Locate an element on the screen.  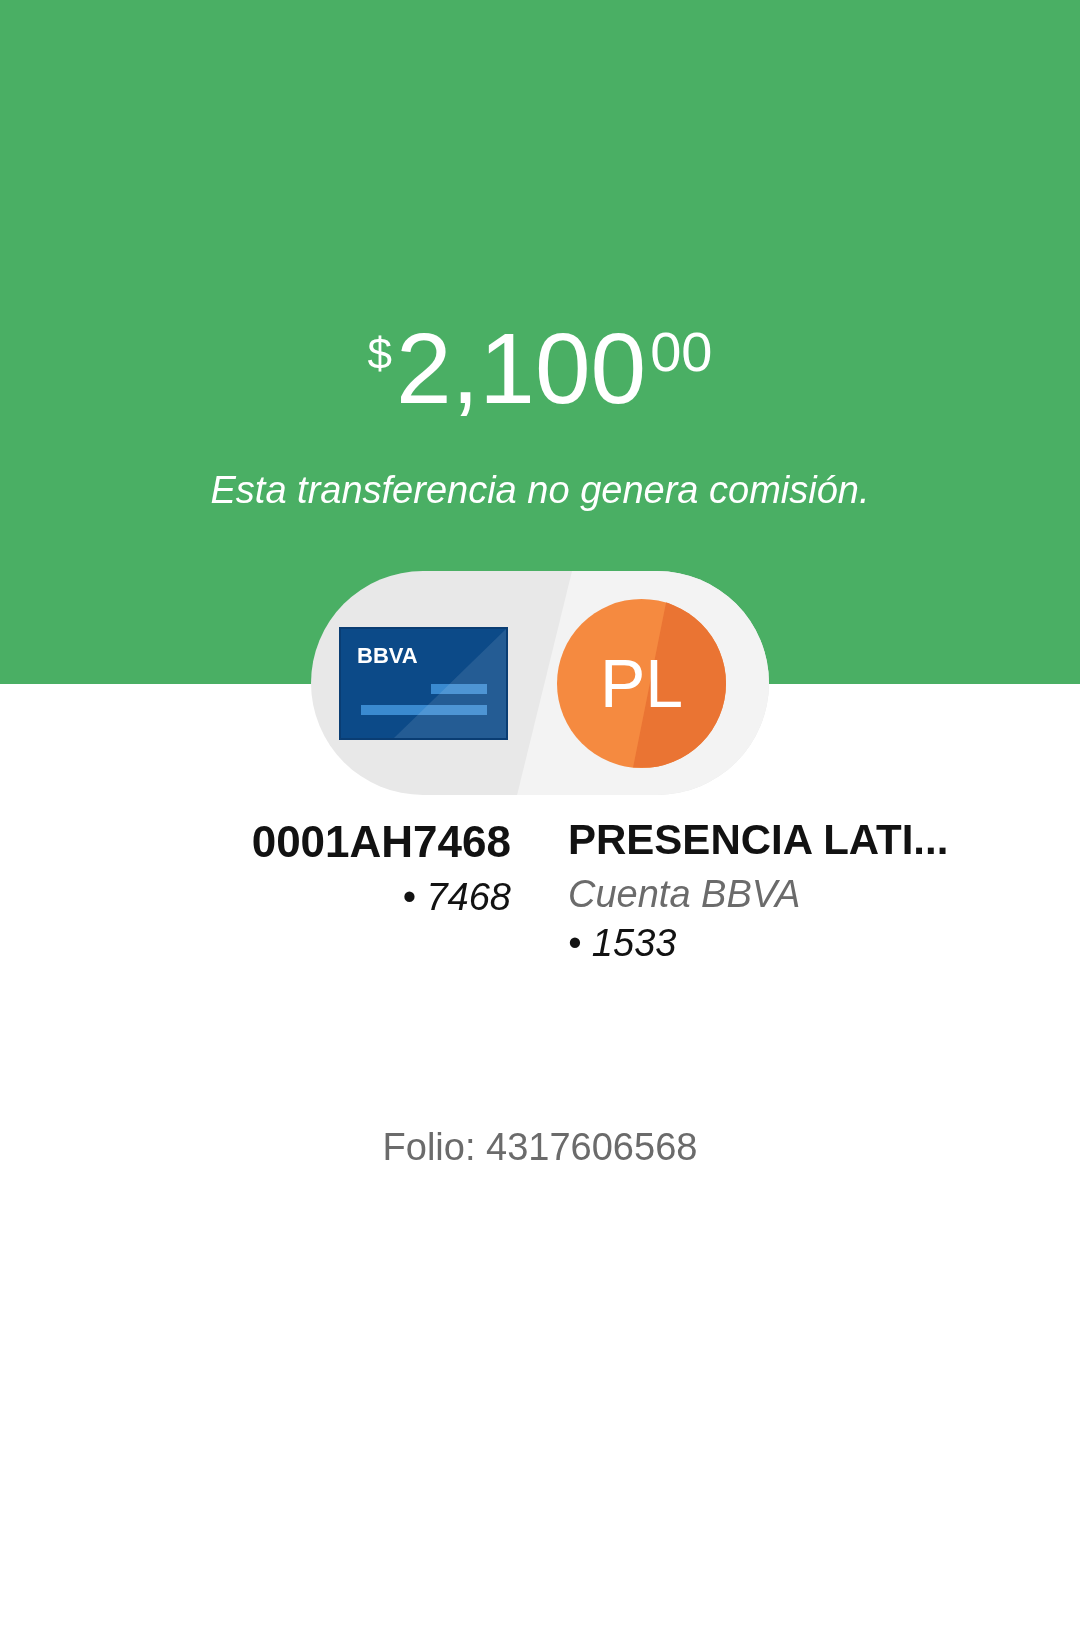
recipient-bank: Cuenta BBVA is located at coordinates (684, 894).